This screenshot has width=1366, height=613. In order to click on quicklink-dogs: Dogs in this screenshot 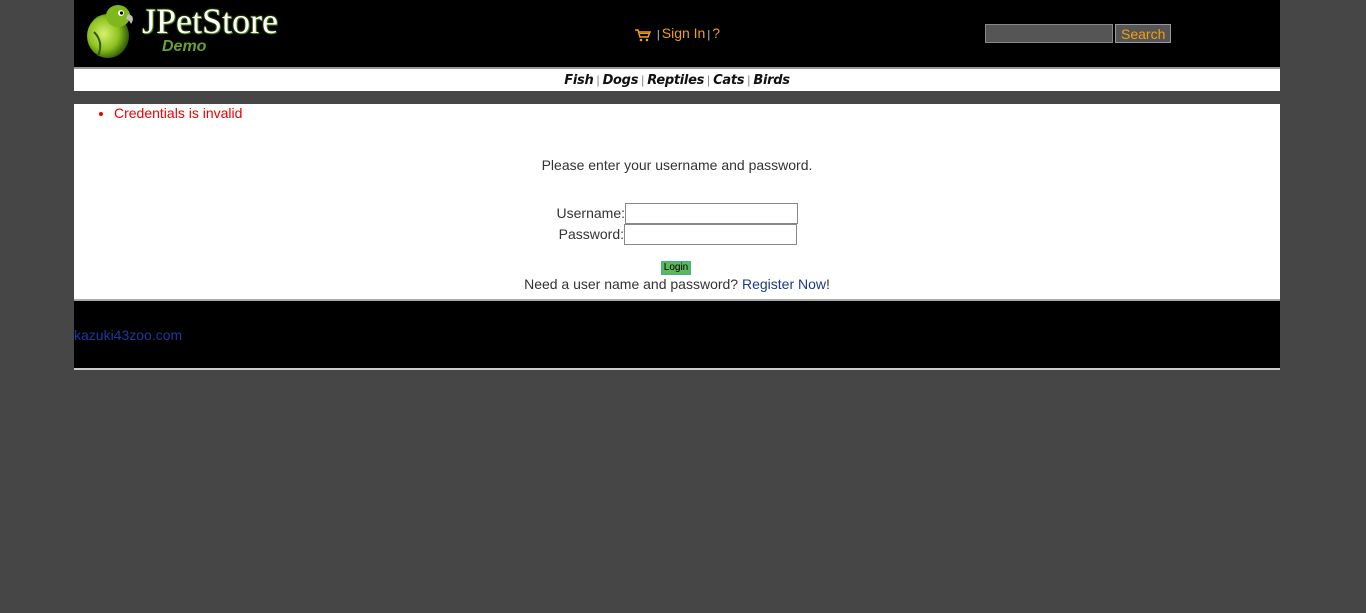, I will do `click(621, 80)`.